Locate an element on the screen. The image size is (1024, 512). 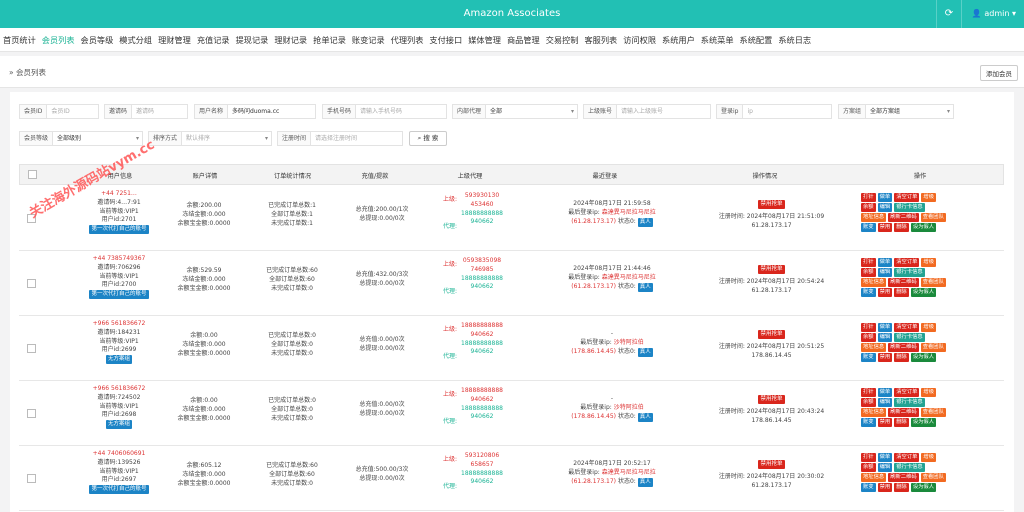
nav-item: 系统菜单 is located at coordinates (717, 39).